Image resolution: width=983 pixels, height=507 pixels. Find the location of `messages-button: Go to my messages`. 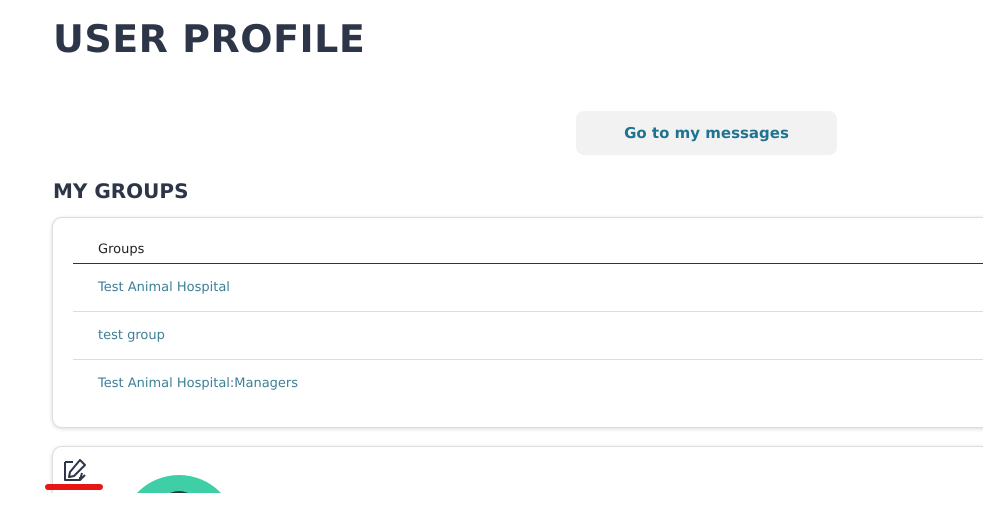

messages-button: Go to my messages is located at coordinates (706, 133).